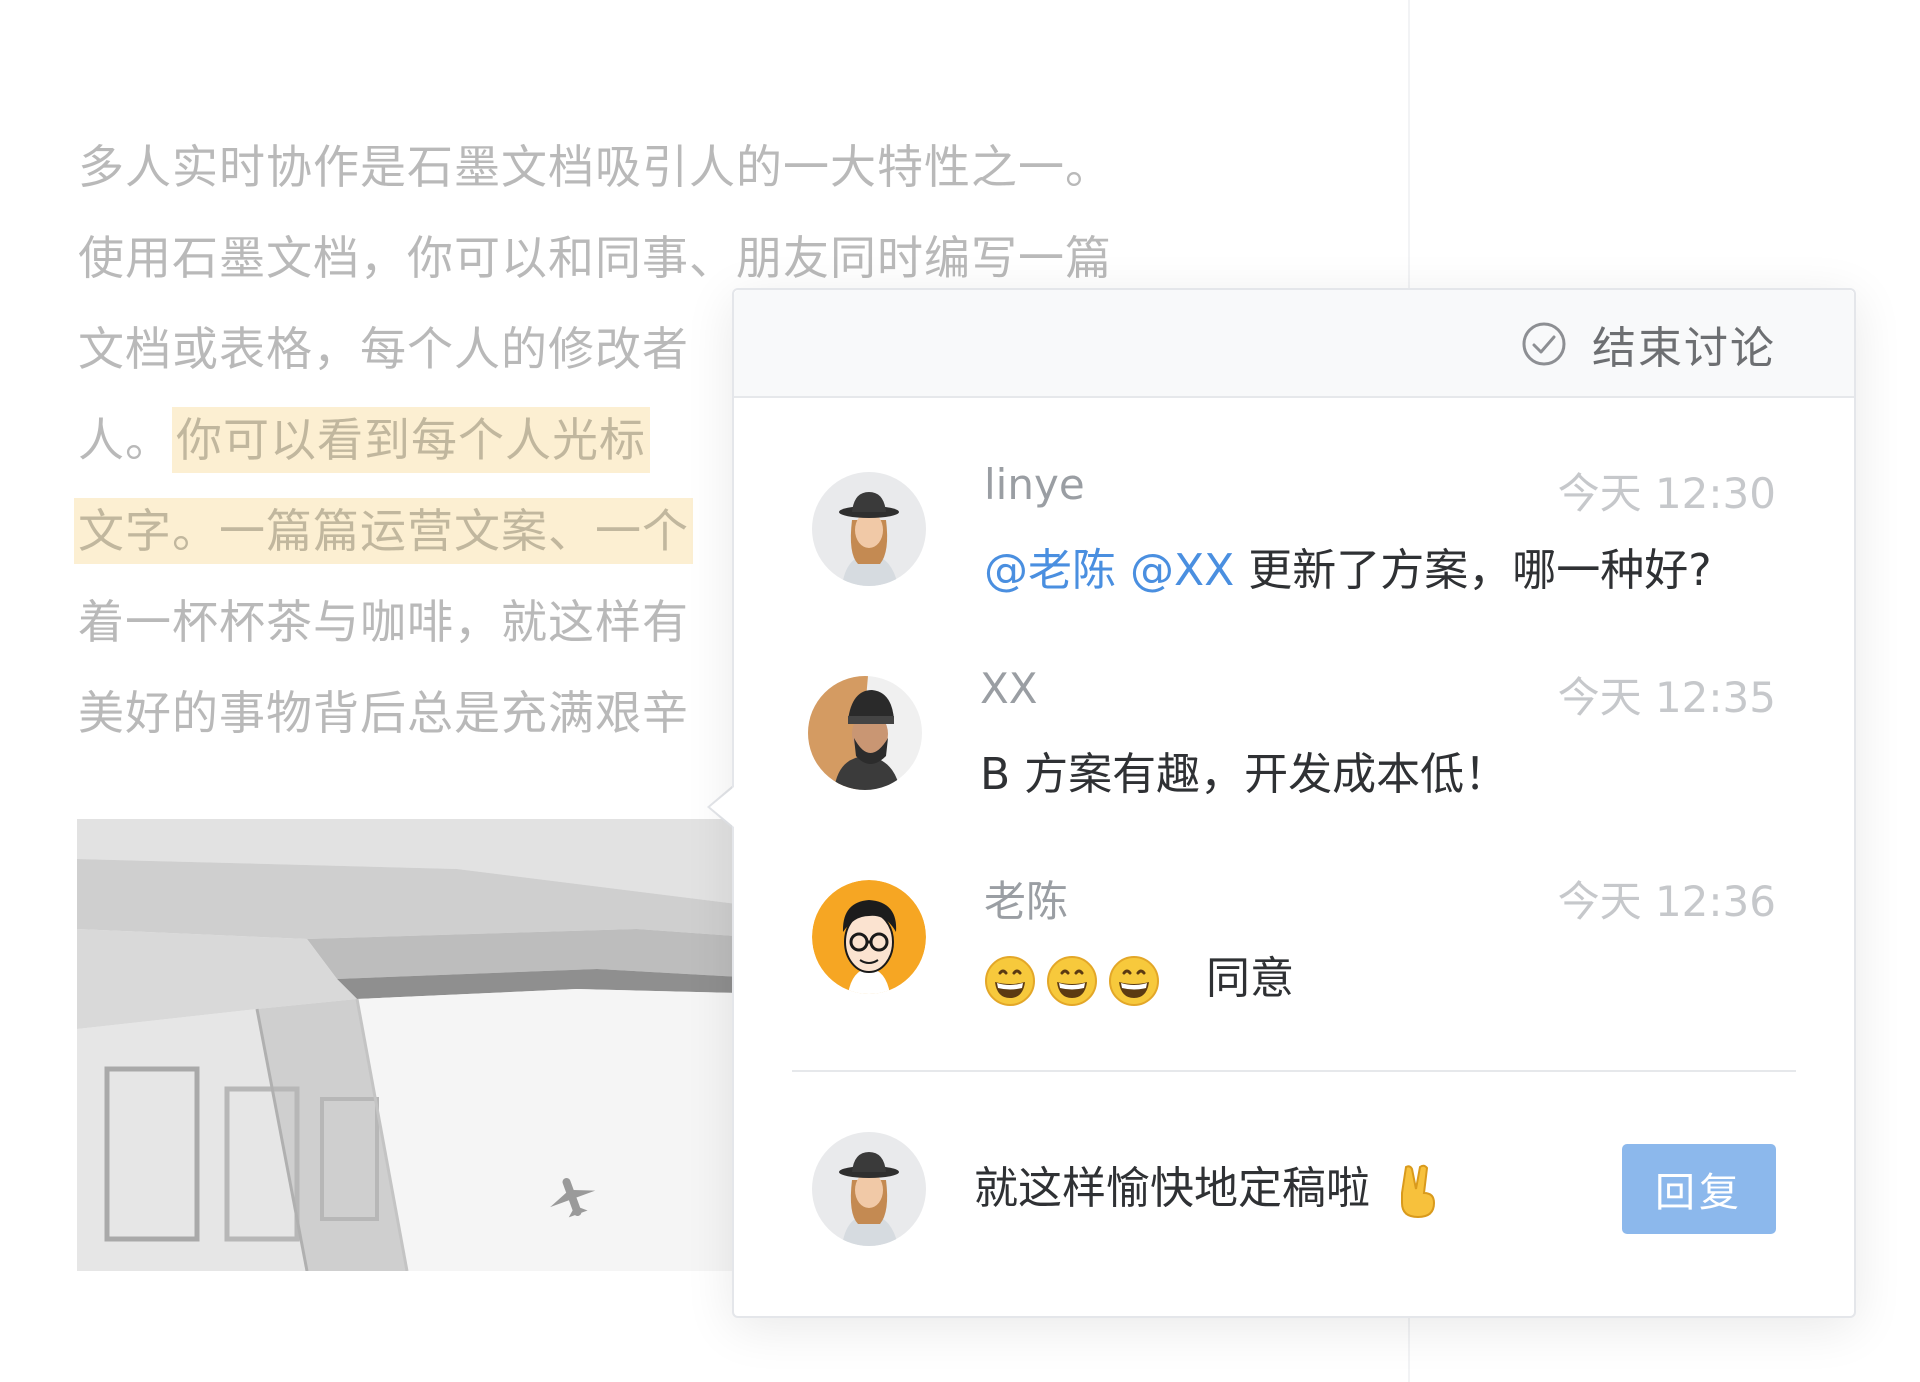  What do you see at coordinates (1009, 688) in the screenshot?
I see `comment-author: XX` at bounding box center [1009, 688].